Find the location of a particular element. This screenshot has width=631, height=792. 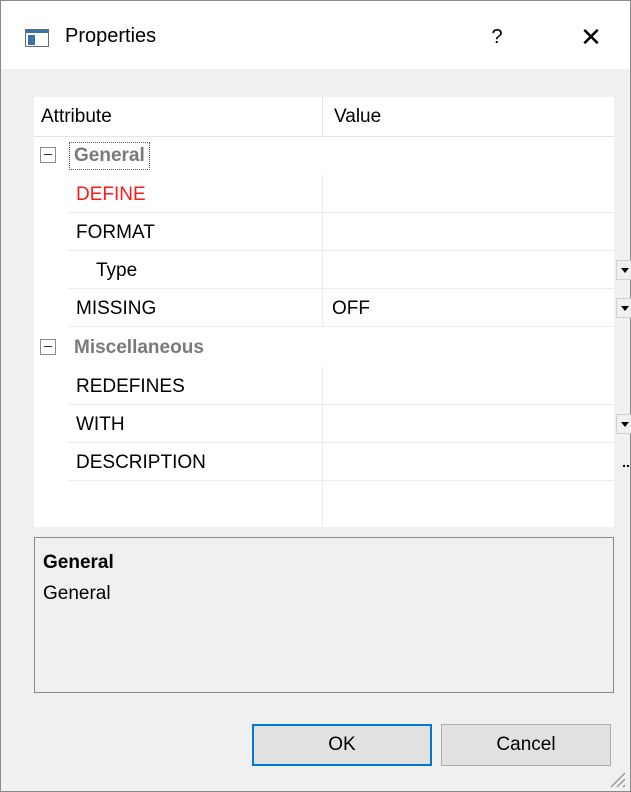

category-label: General is located at coordinates (109, 156).